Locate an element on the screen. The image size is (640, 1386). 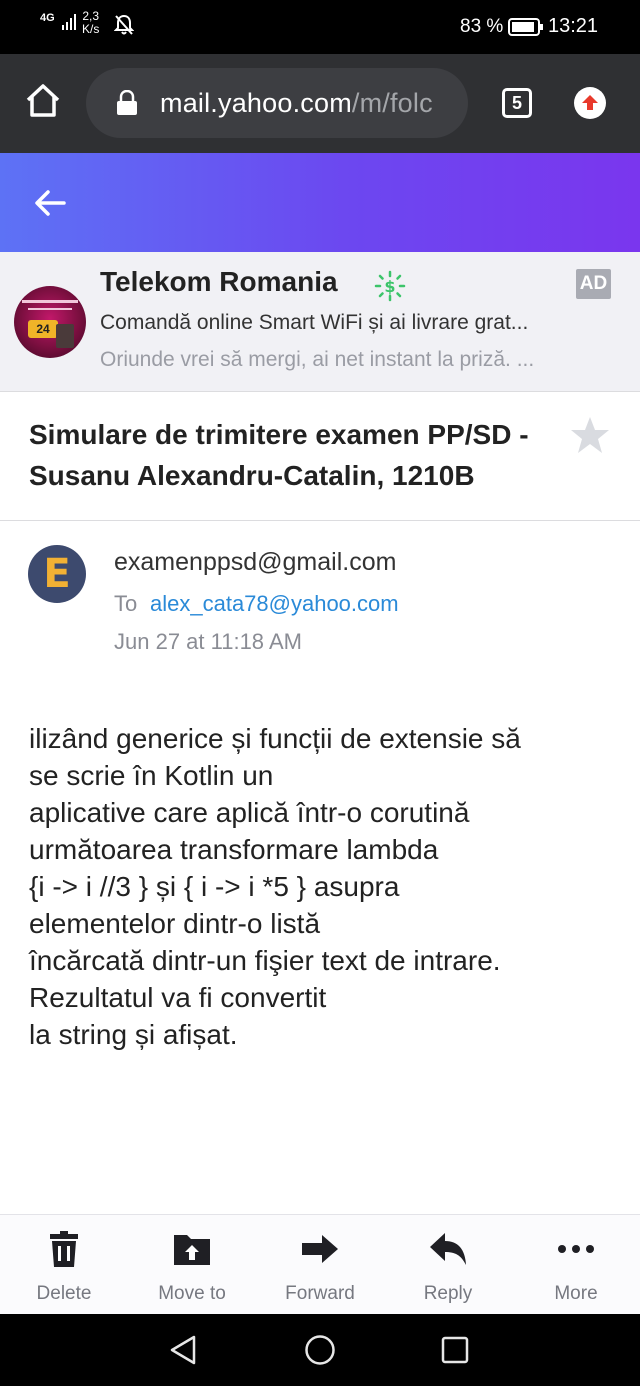
android-nav-bar is located at coordinates (320, 1350).